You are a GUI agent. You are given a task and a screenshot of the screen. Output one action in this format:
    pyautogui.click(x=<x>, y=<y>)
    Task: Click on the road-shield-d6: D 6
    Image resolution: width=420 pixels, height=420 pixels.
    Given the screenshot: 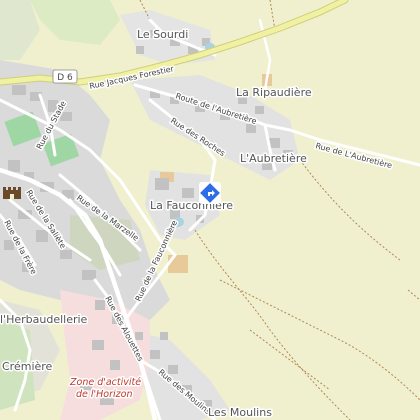 What is the action you would take?
    pyautogui.click(x=65, y=76)
    